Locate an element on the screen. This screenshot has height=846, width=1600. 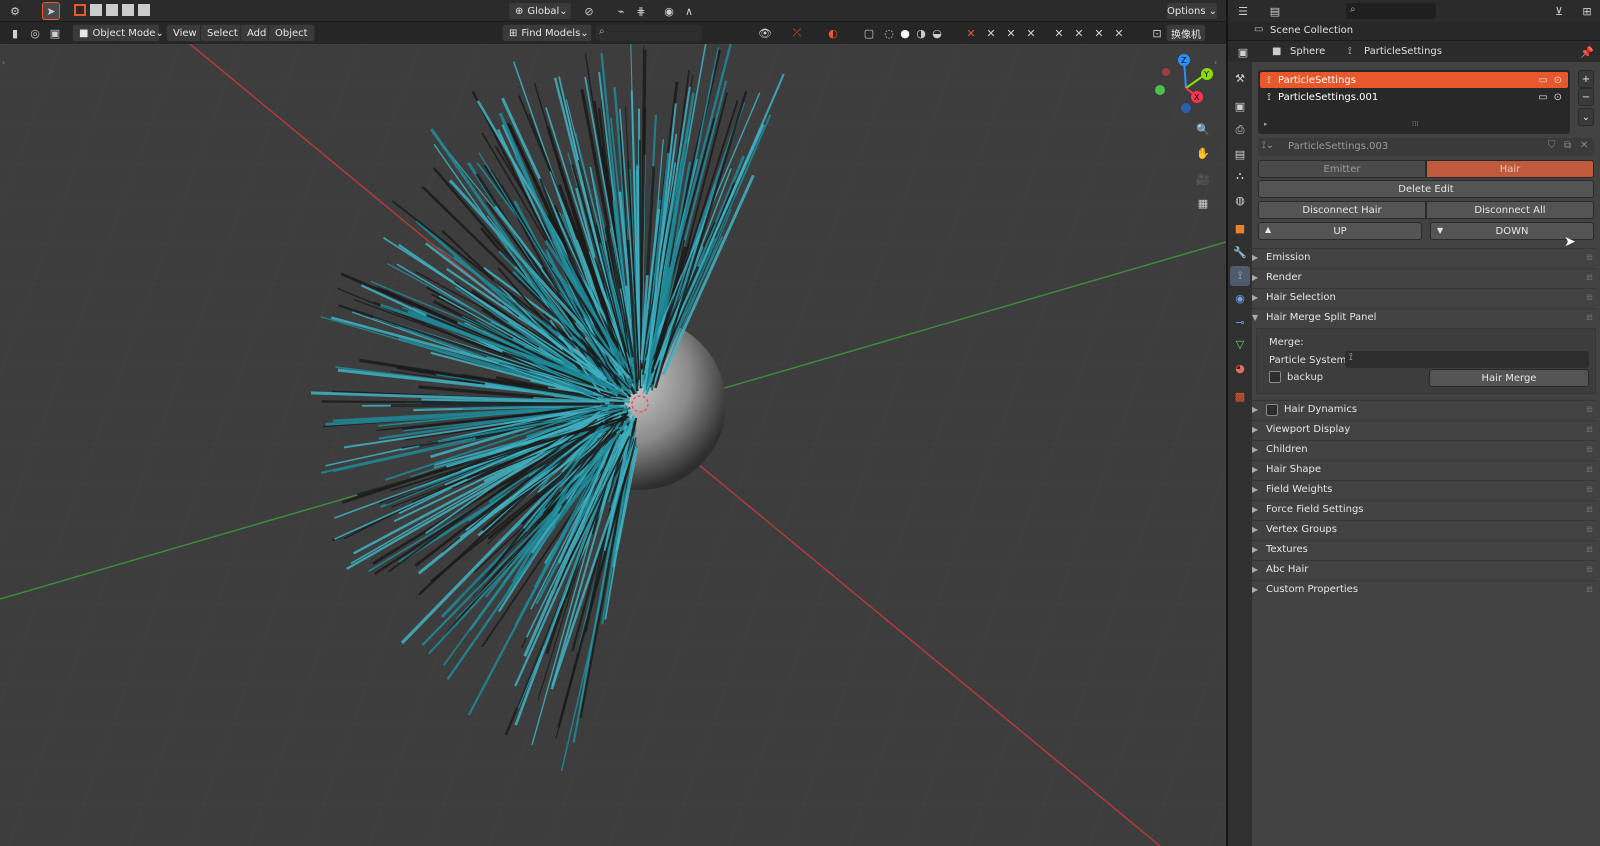
panel-header-abc-hair: ▶ Abc Hair ⁞⁞⁞⁞ is located at coordinates (1424, 569).